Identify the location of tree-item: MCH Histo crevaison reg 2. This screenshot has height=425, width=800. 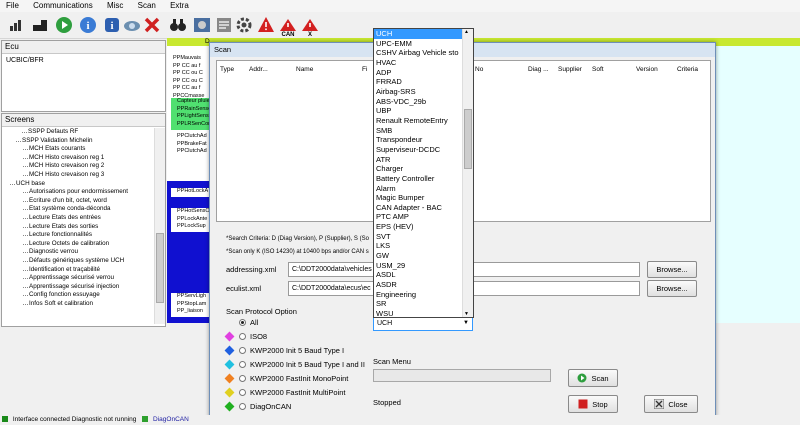
(88, 166).